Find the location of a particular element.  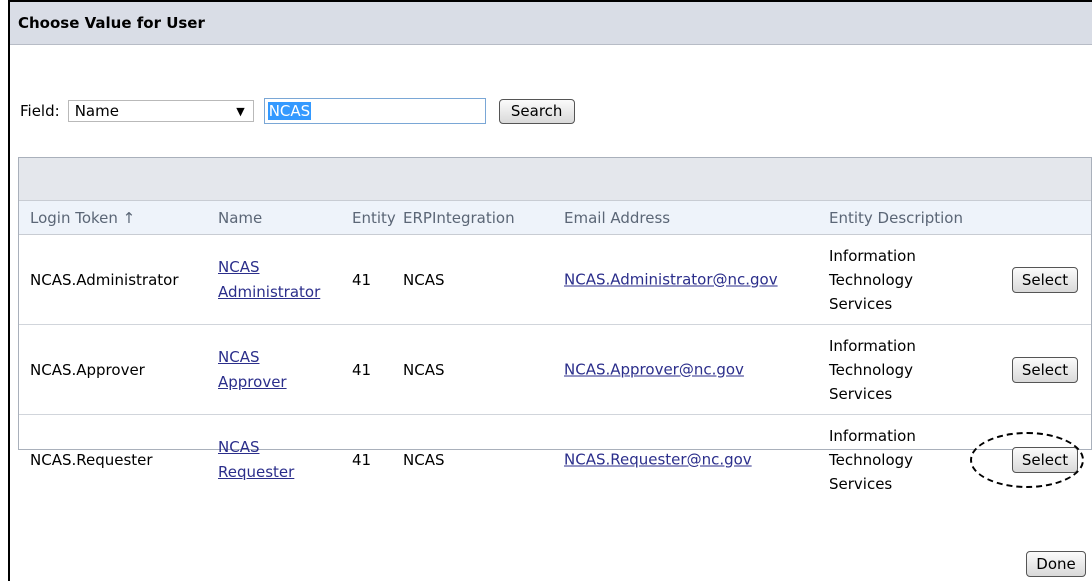

column-header-login-token: Login Token ↑ is located at coordinates (82, 218).